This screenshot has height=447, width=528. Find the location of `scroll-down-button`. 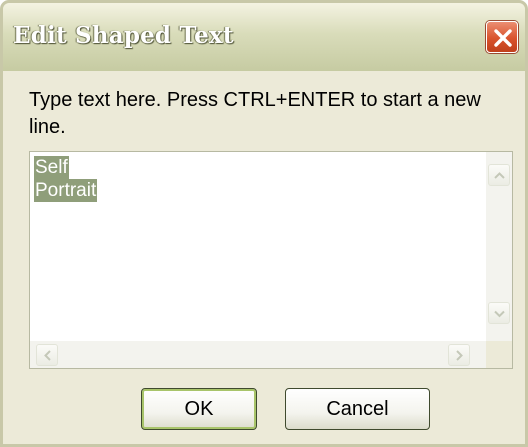

scroll-down-button is located at coordinates (499, 313).